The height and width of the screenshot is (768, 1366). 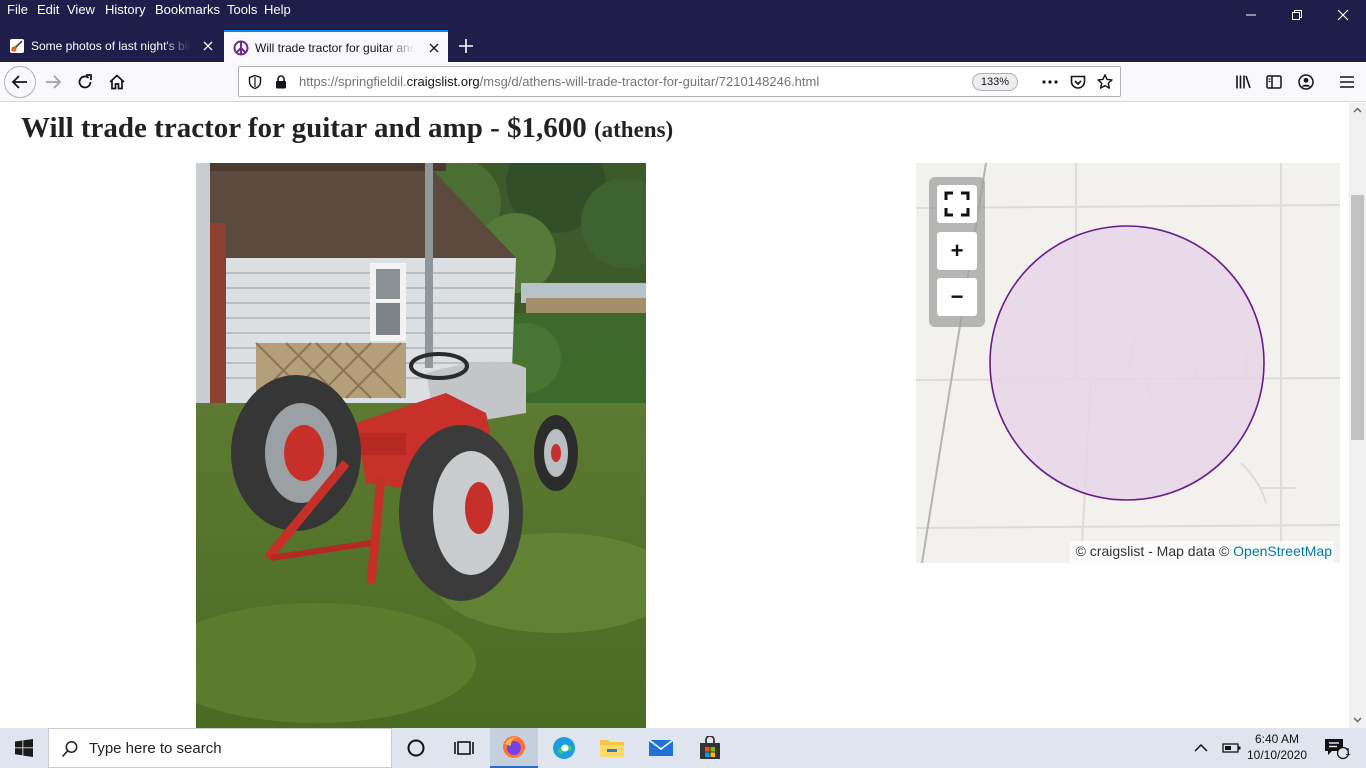 I want to click on windows-taskbar: Type here to search 6:40 AM 10/10/2020 1, so click(x=683, y=748).